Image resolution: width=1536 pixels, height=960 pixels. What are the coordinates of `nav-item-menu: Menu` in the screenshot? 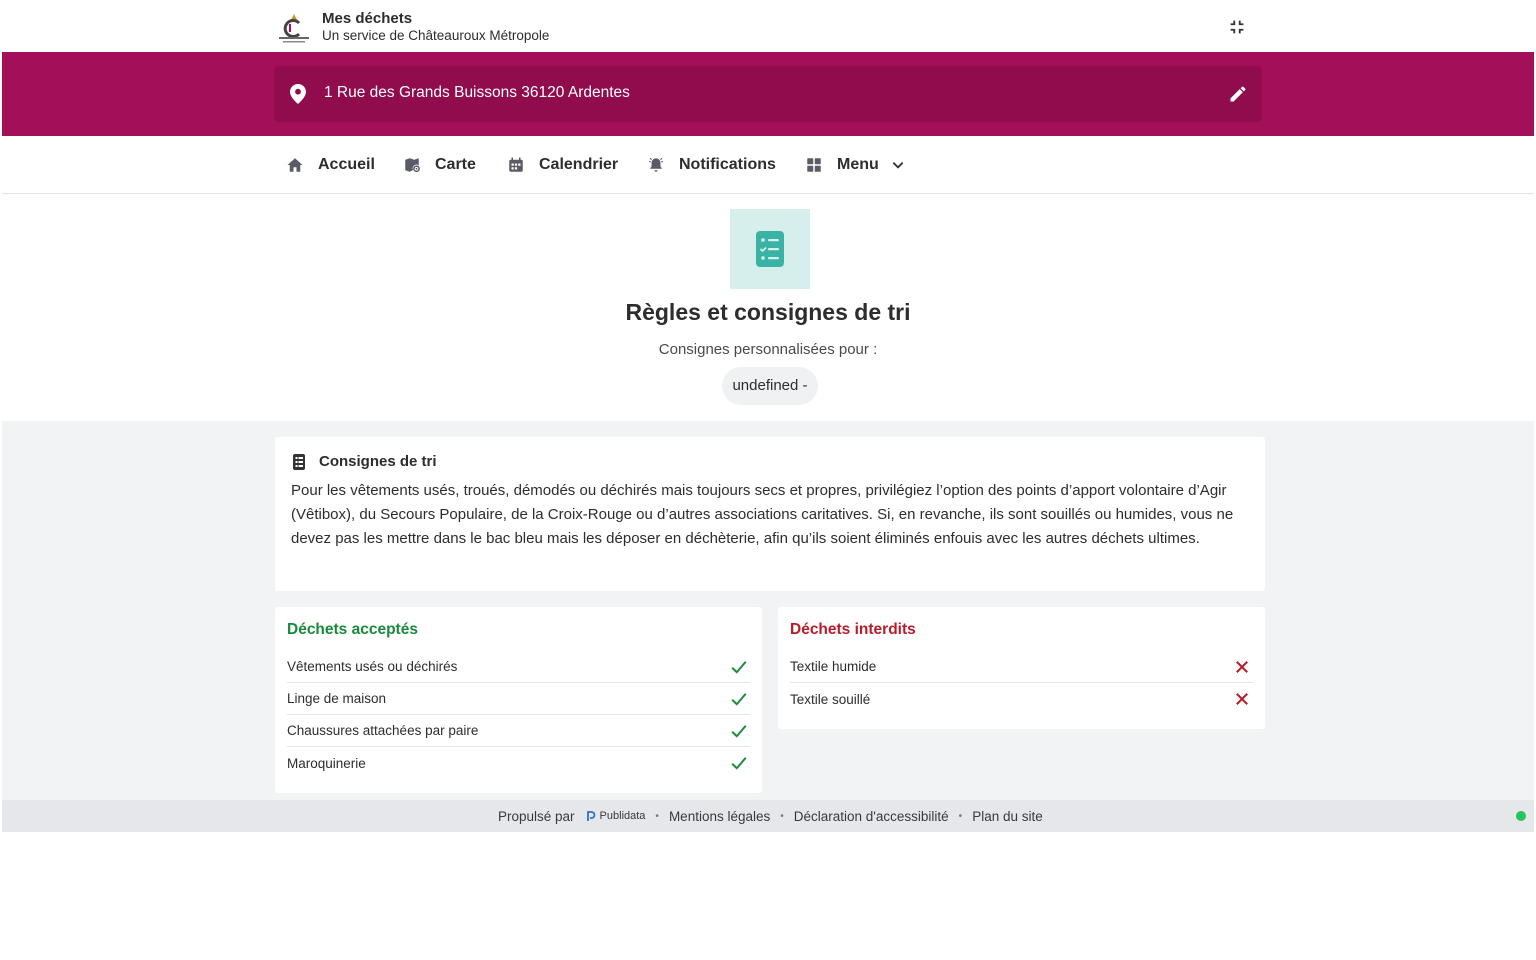 It's located at (855, 165).